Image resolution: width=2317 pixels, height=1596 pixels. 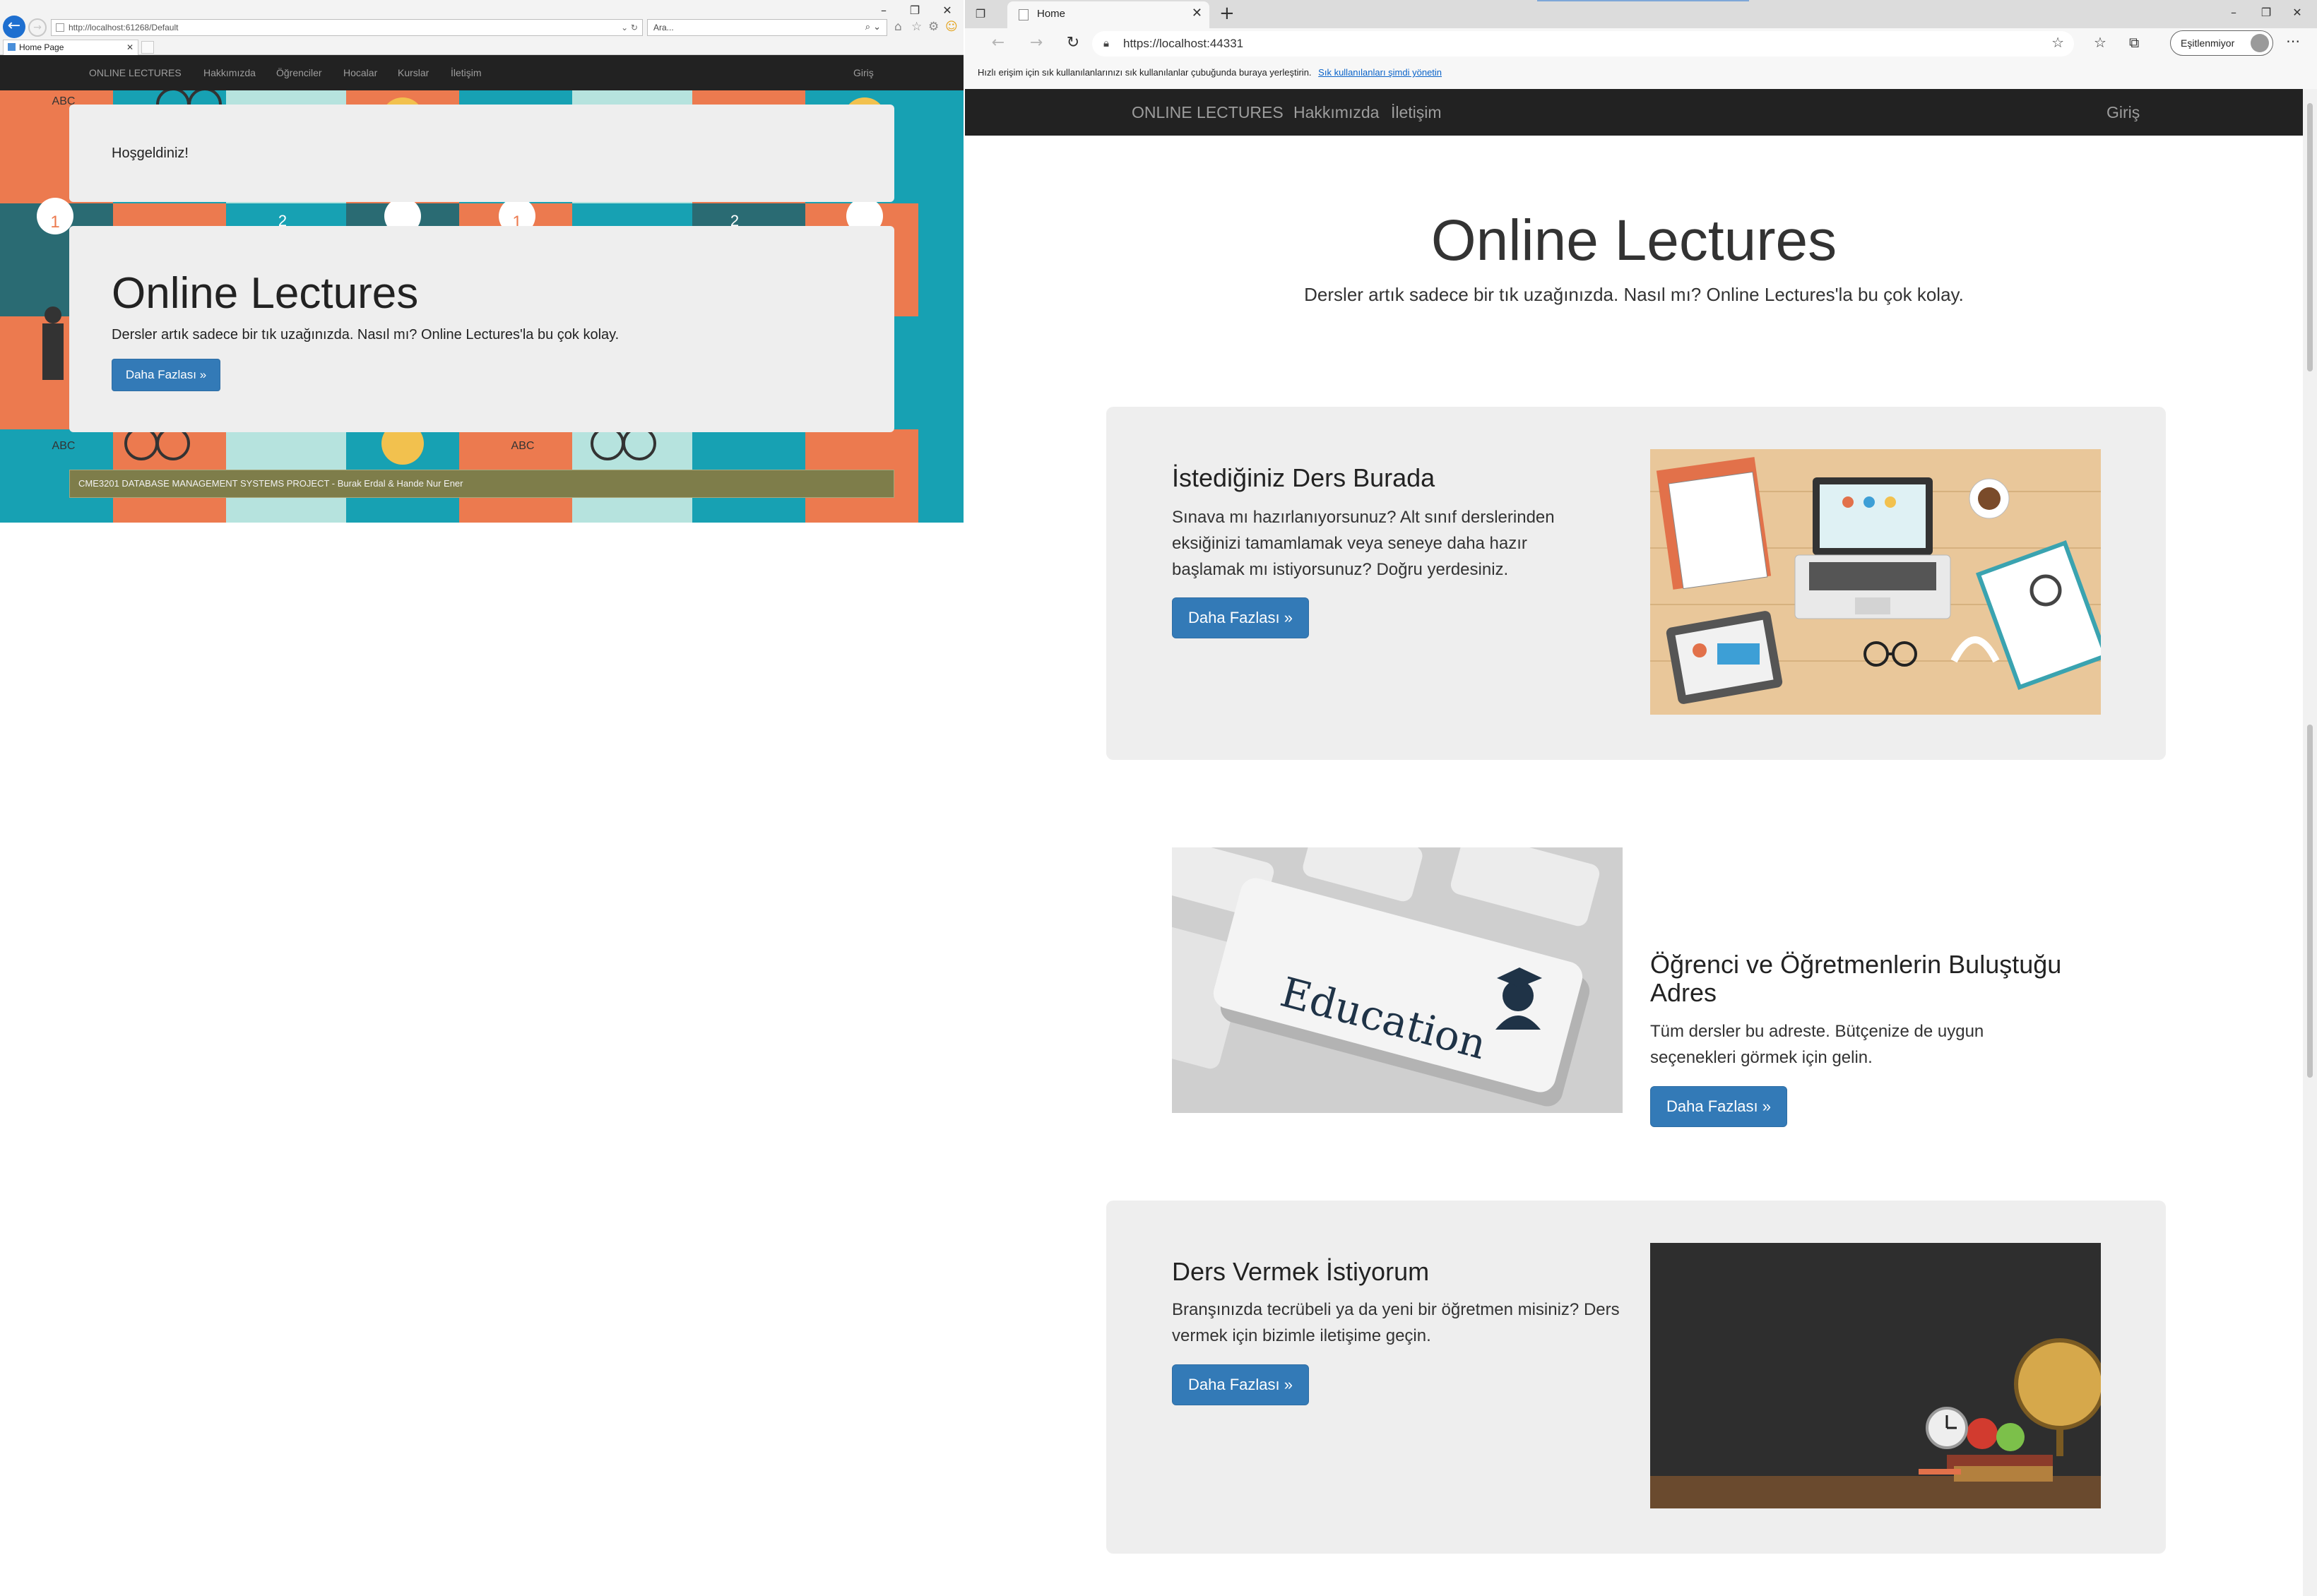 I want to click on nav-item-ogrenciler: Öğrenciler, so click(x=299, y=72).